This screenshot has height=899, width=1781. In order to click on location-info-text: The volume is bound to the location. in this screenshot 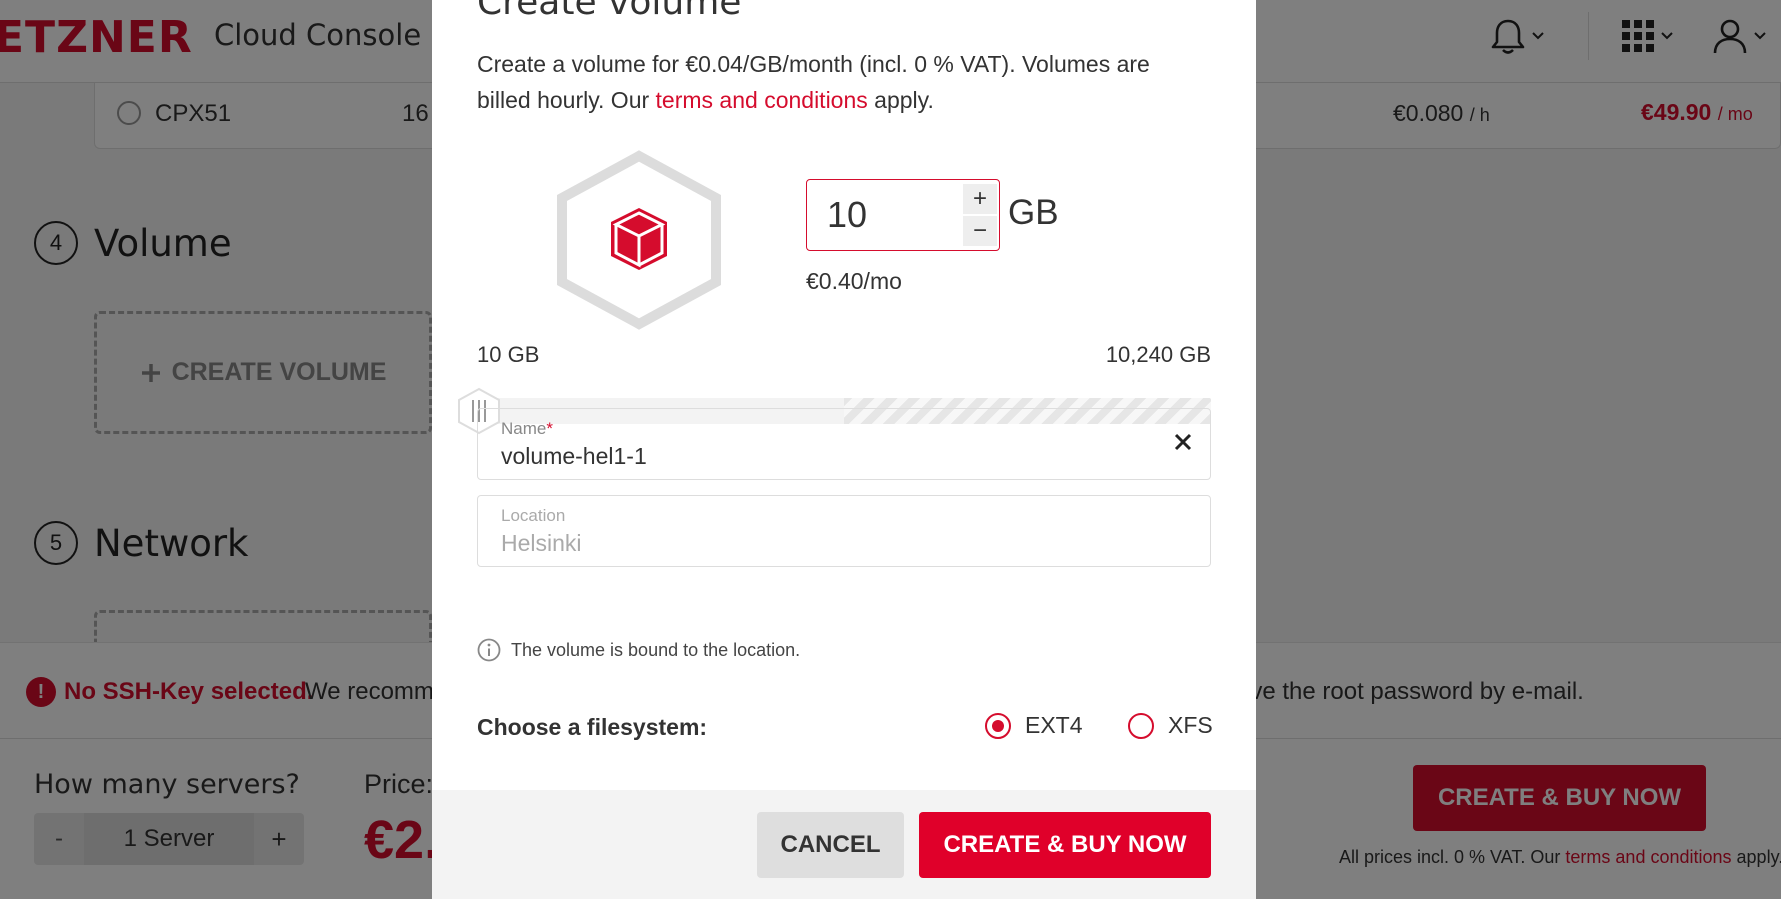, I will do `click(656, 649)`.